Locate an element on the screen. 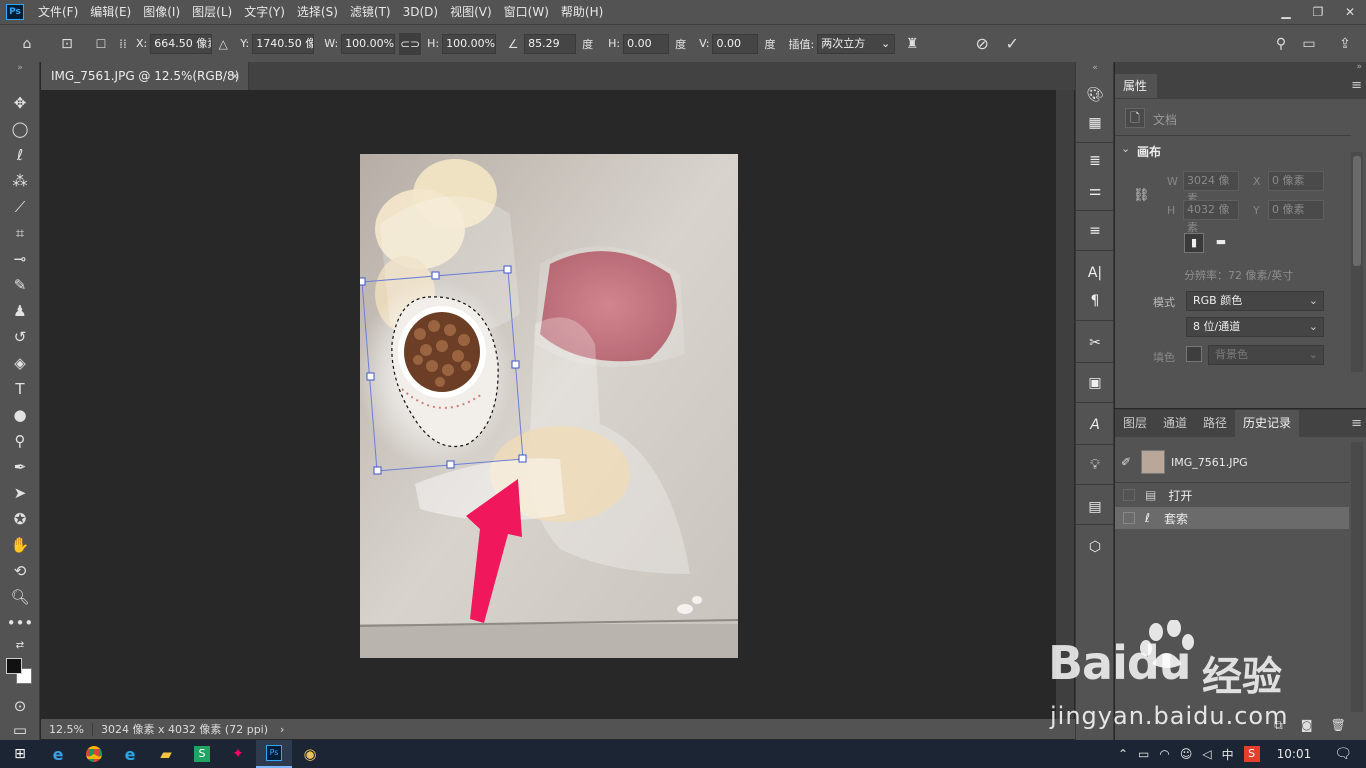 The image size is (1366, 768). swap-colors-icon: ⇄ is located at coordinates (20, 645).